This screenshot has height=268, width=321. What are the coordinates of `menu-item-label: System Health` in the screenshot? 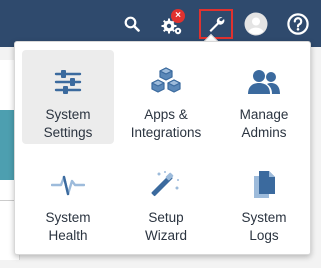 It's located at (68, 226).